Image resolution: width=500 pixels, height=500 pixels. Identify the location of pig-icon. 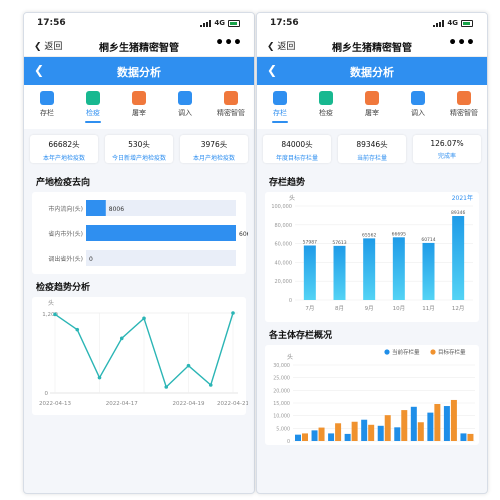
(139, 98).